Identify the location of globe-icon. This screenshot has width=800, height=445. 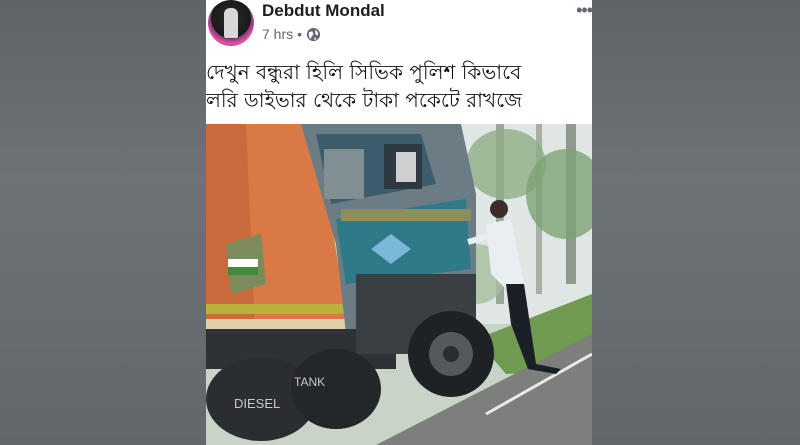
(313, 34).